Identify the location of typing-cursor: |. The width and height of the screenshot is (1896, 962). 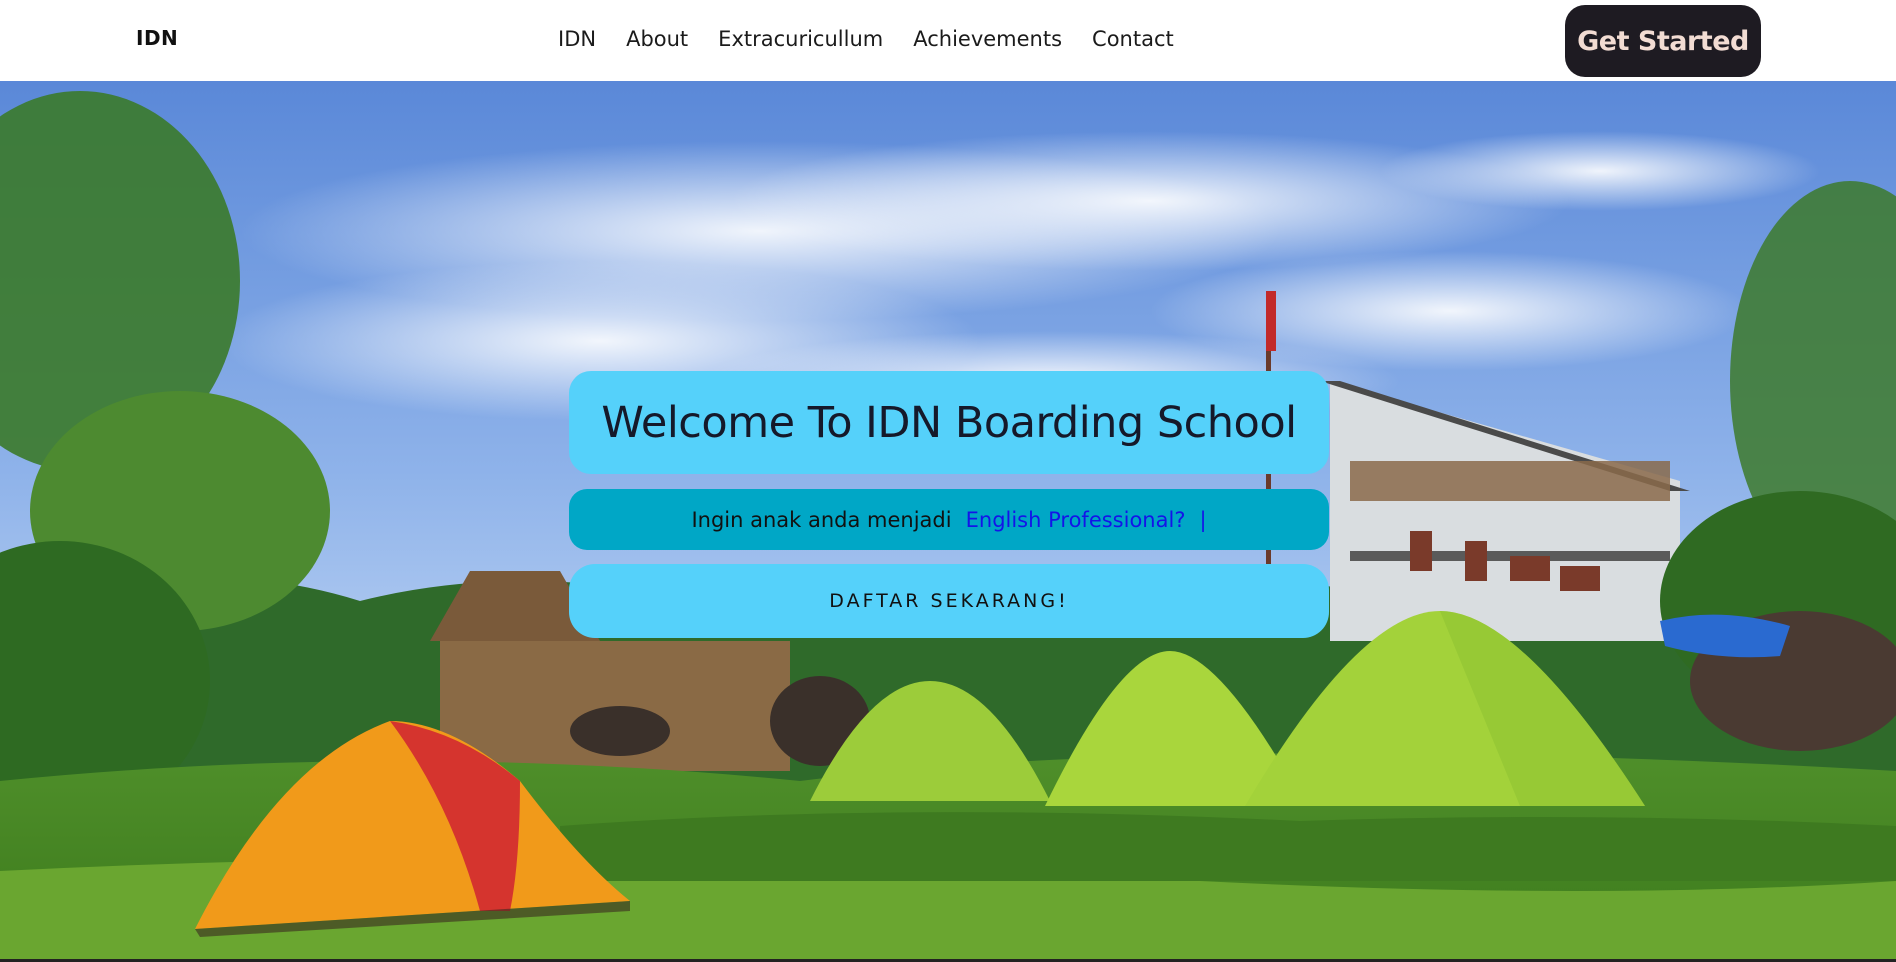
(1203, 519).